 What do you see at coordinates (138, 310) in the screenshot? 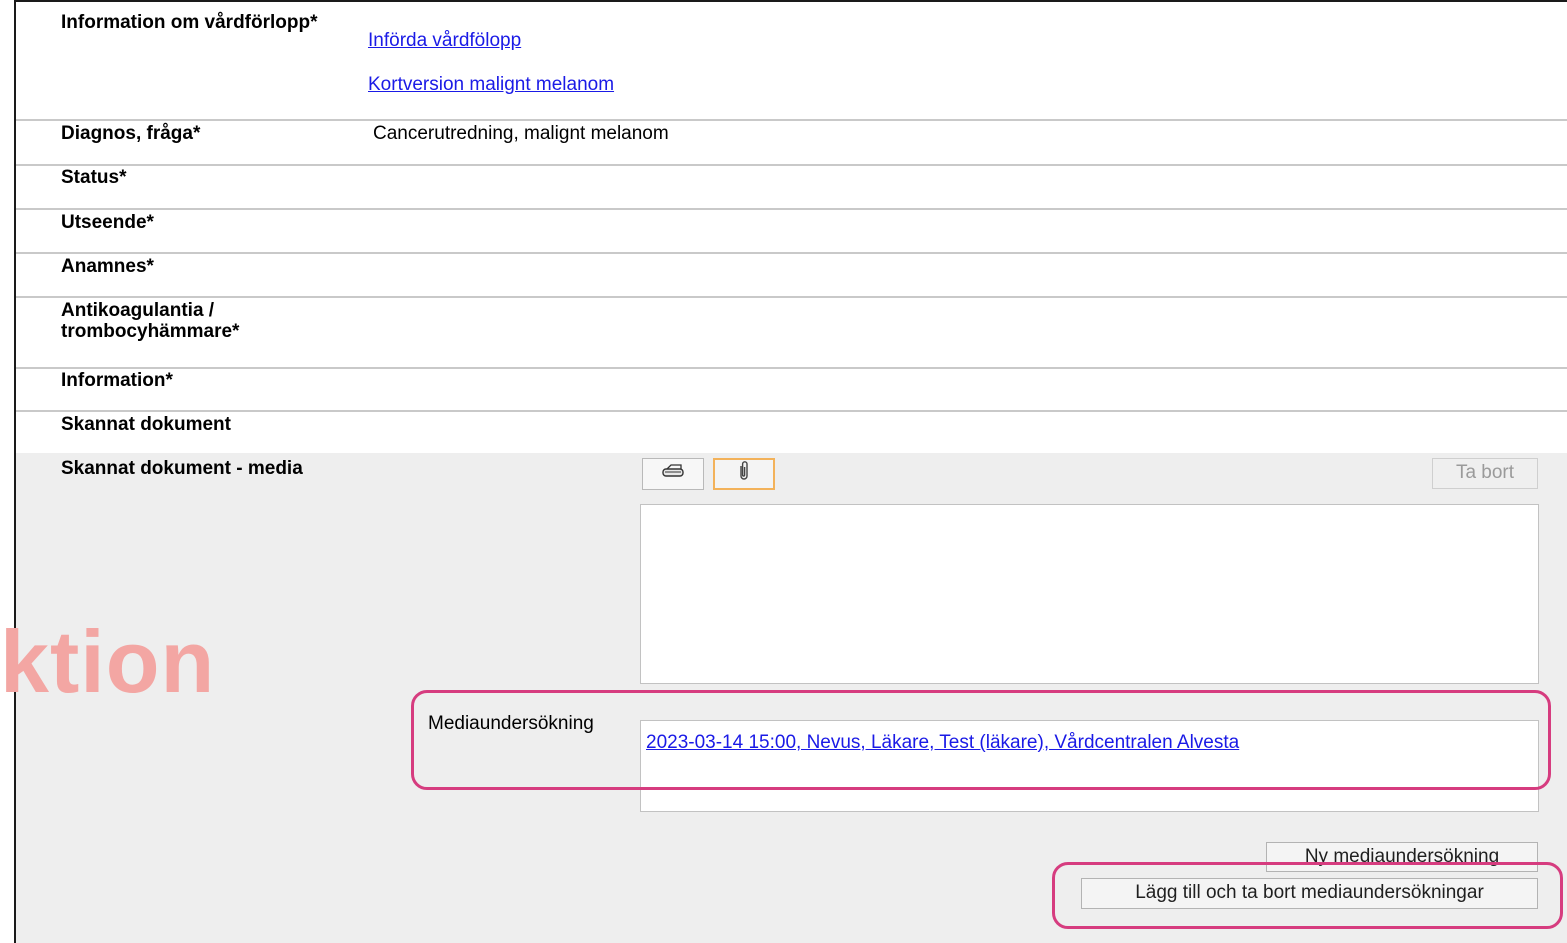
I see `antikoag-label-line1: Antikoagulantia /` at bounding box center [138, 310].